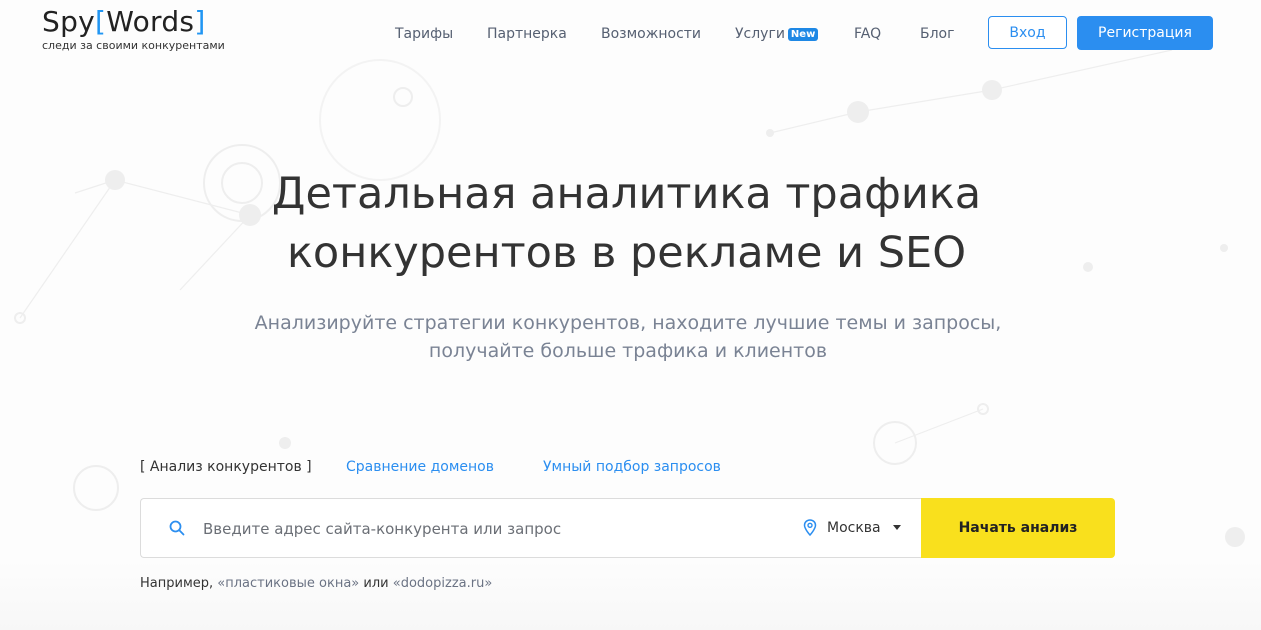  I want to click on nav-item-features: Возможности, so click(651, 34).